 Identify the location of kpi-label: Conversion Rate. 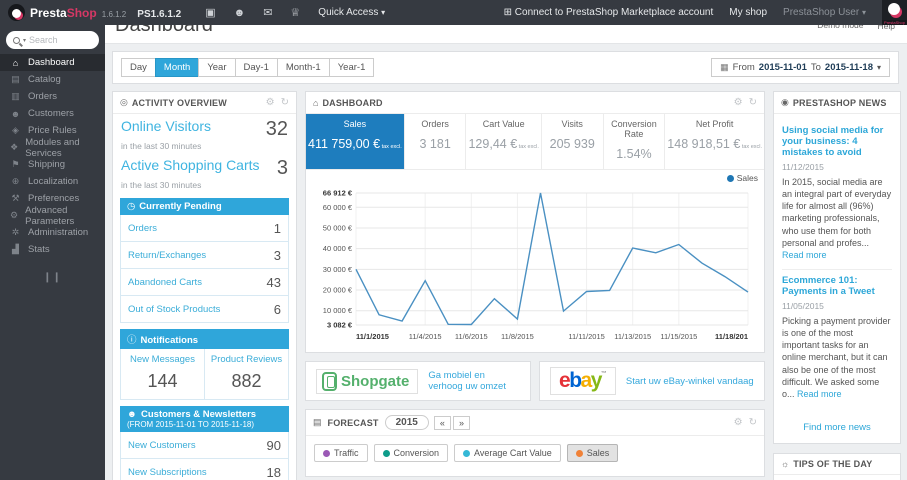
(634, 129).